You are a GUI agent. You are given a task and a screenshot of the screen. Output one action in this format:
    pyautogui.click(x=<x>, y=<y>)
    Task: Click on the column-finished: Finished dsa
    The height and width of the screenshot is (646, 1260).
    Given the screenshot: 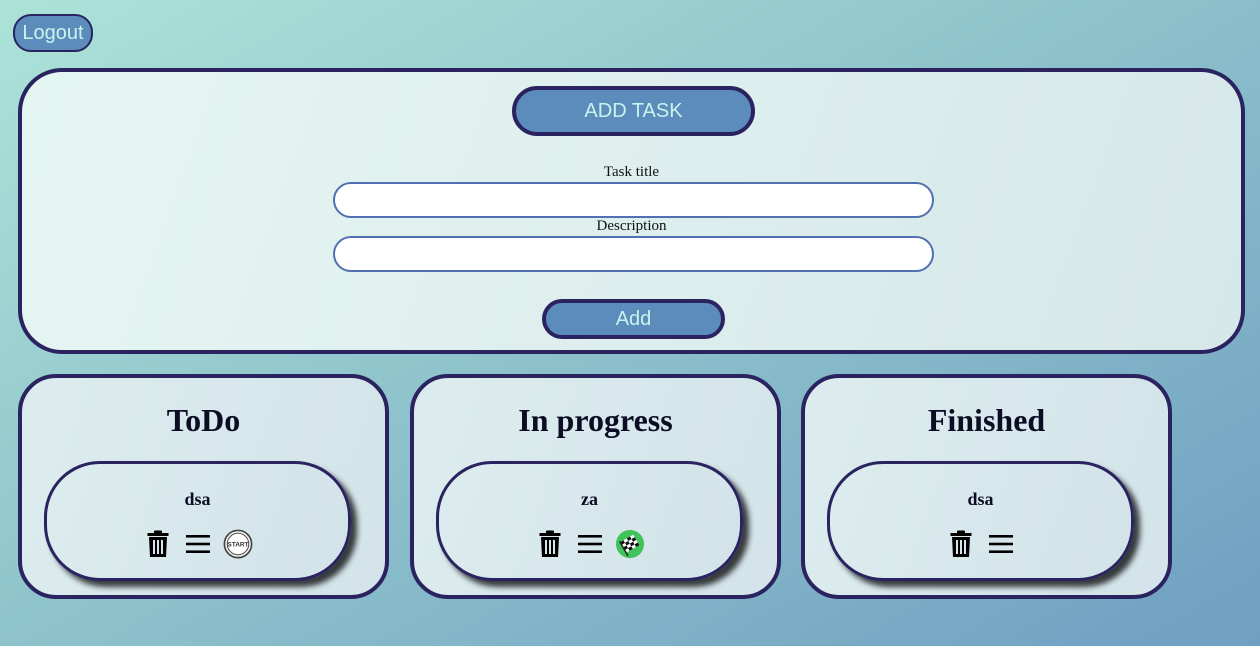 What is the action you would take?
    pyautogui.click(x=986, y=486)
    